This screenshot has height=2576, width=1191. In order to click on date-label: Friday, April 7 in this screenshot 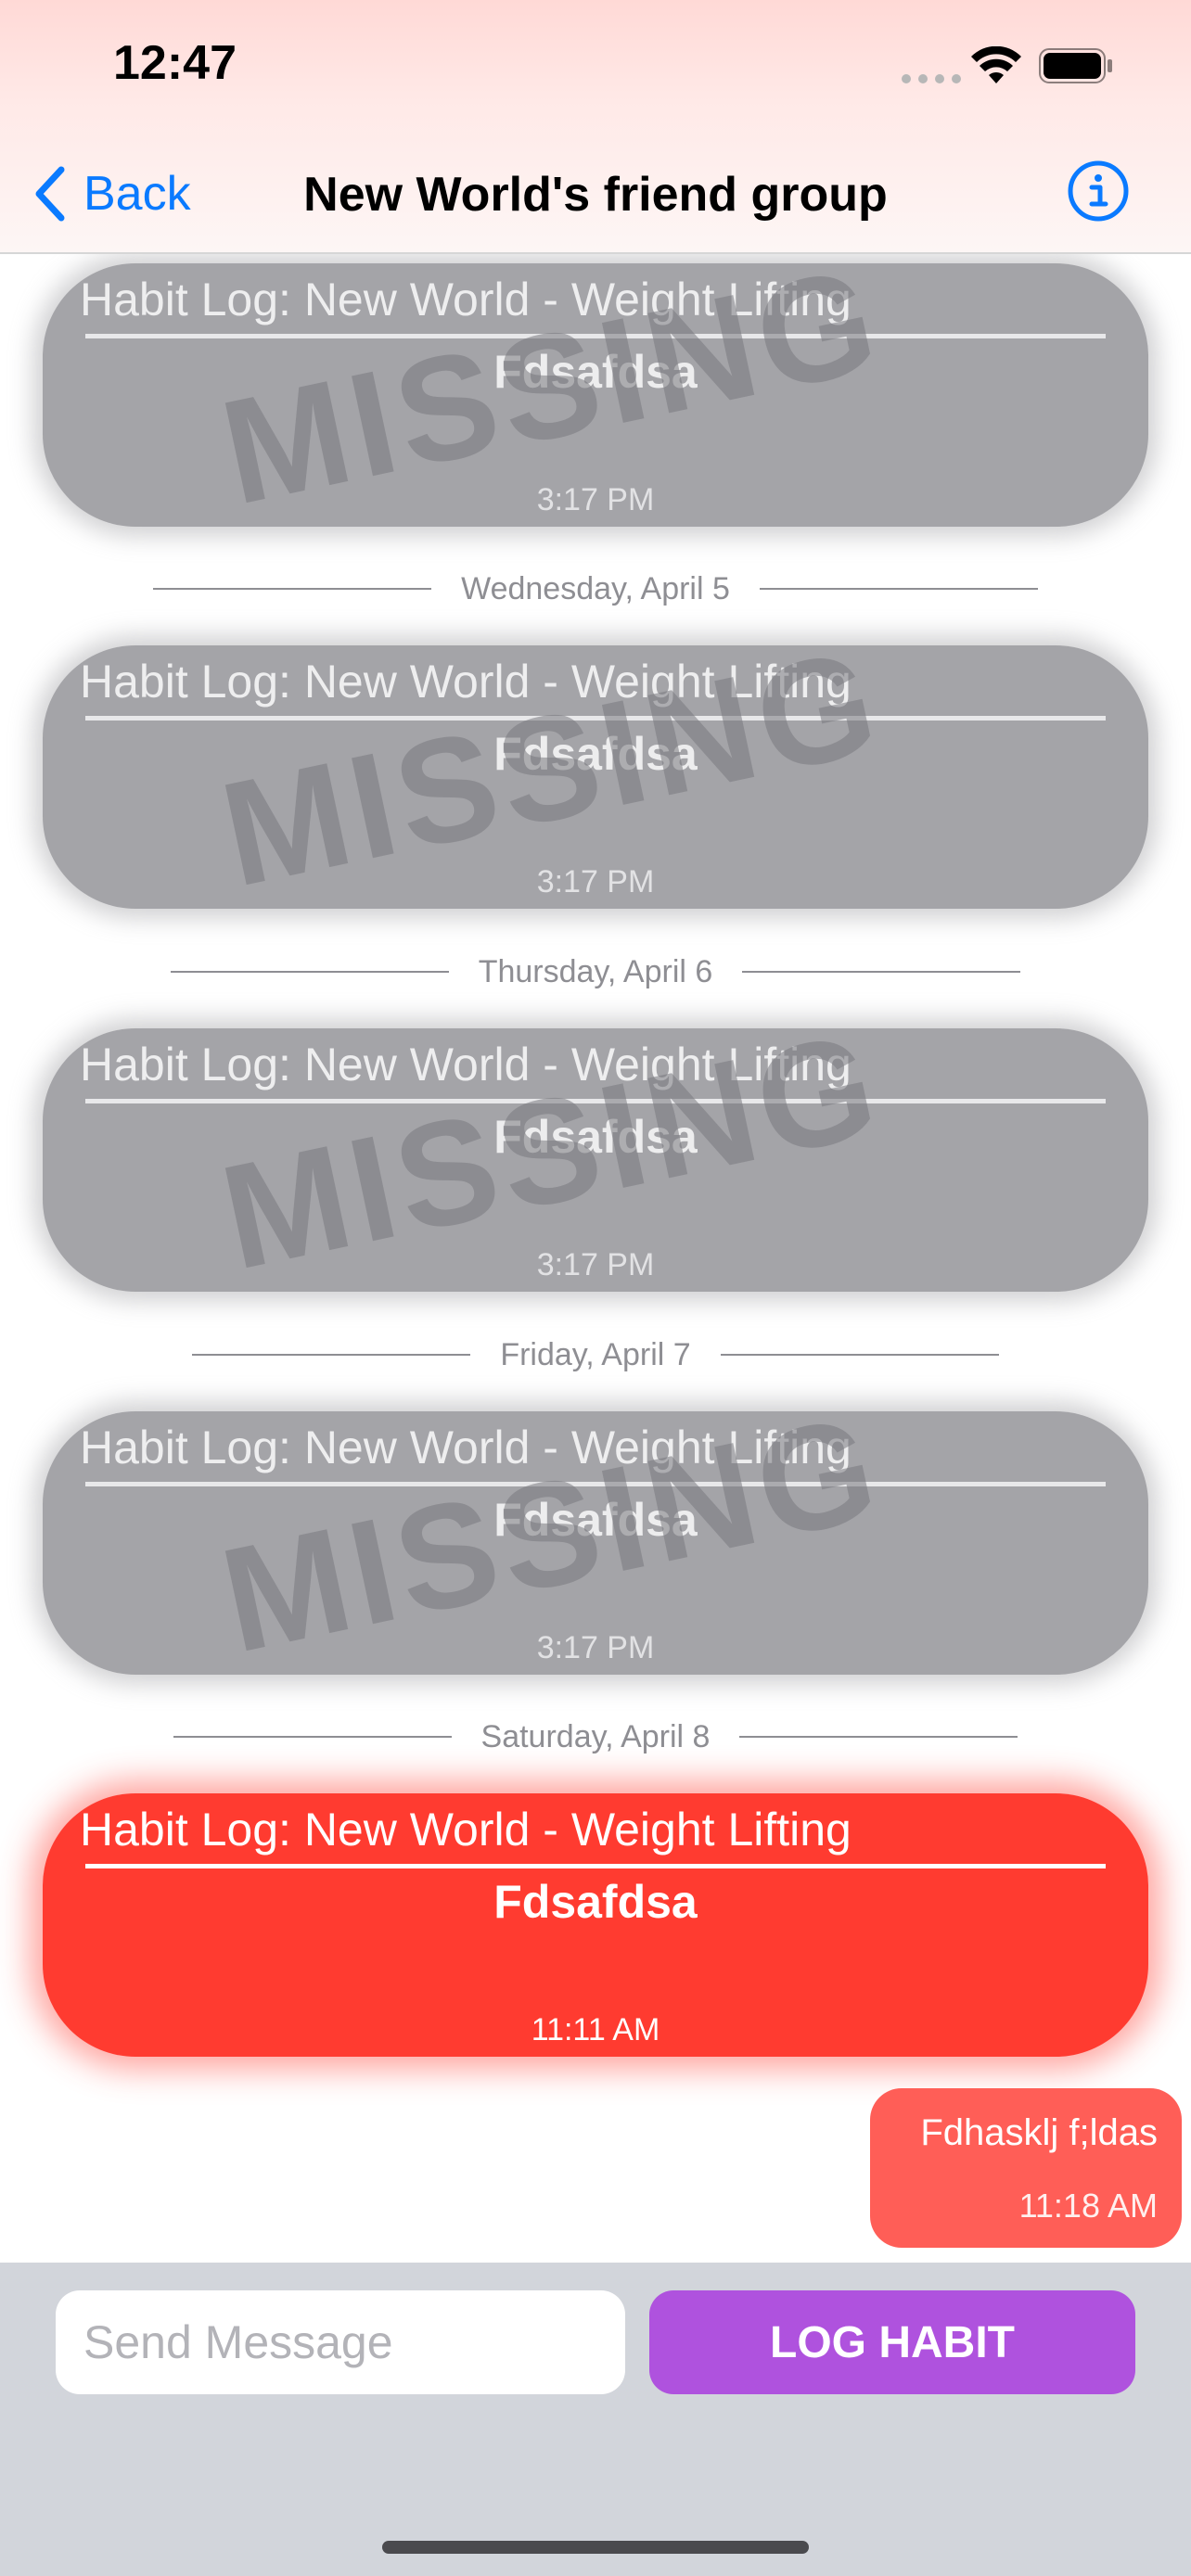, I will do `click(595, 1354)`.